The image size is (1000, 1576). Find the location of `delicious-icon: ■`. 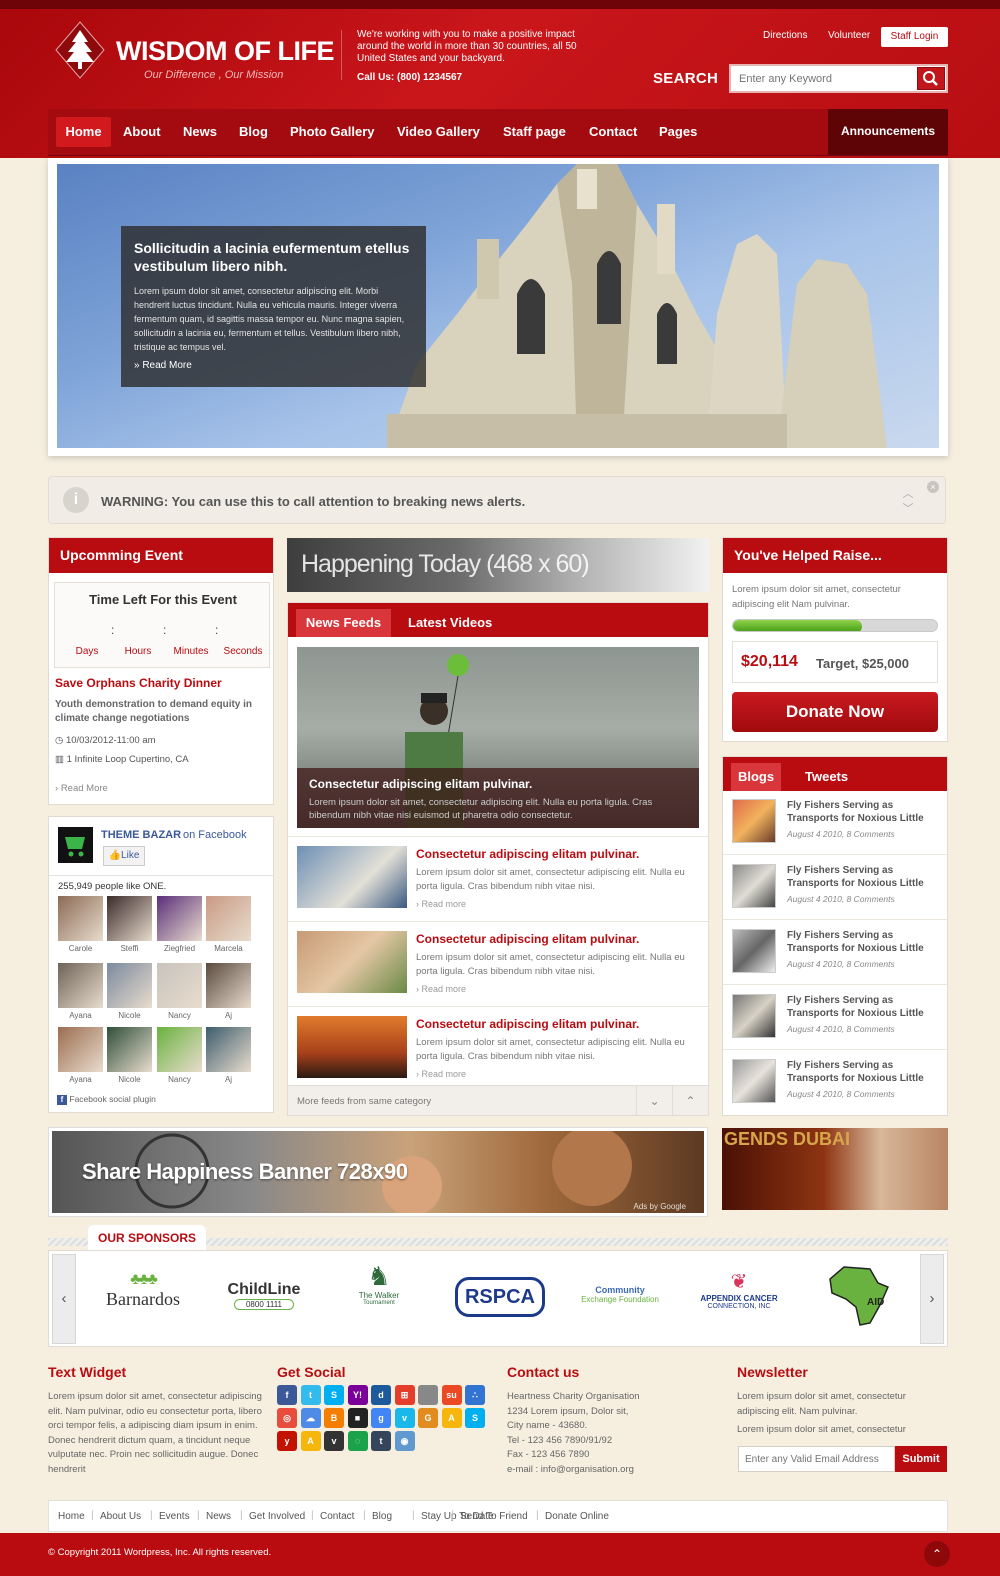

delicious-icon: ■ is located at coordinates (357, 1418).